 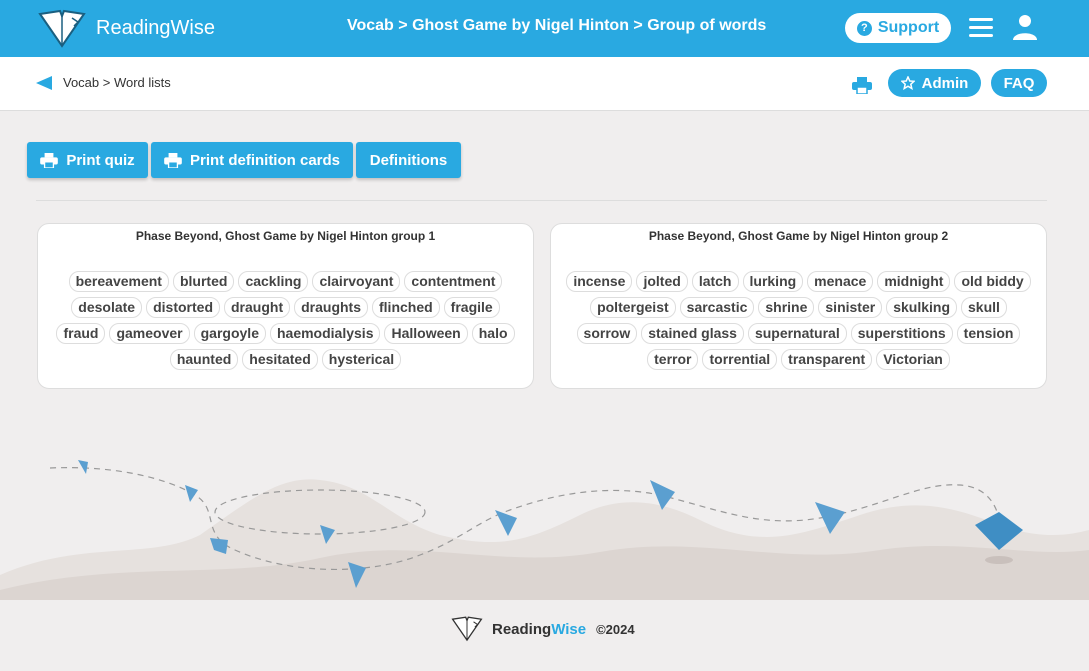 I want to click on word-chip: incense, so click(x=599, y=281).